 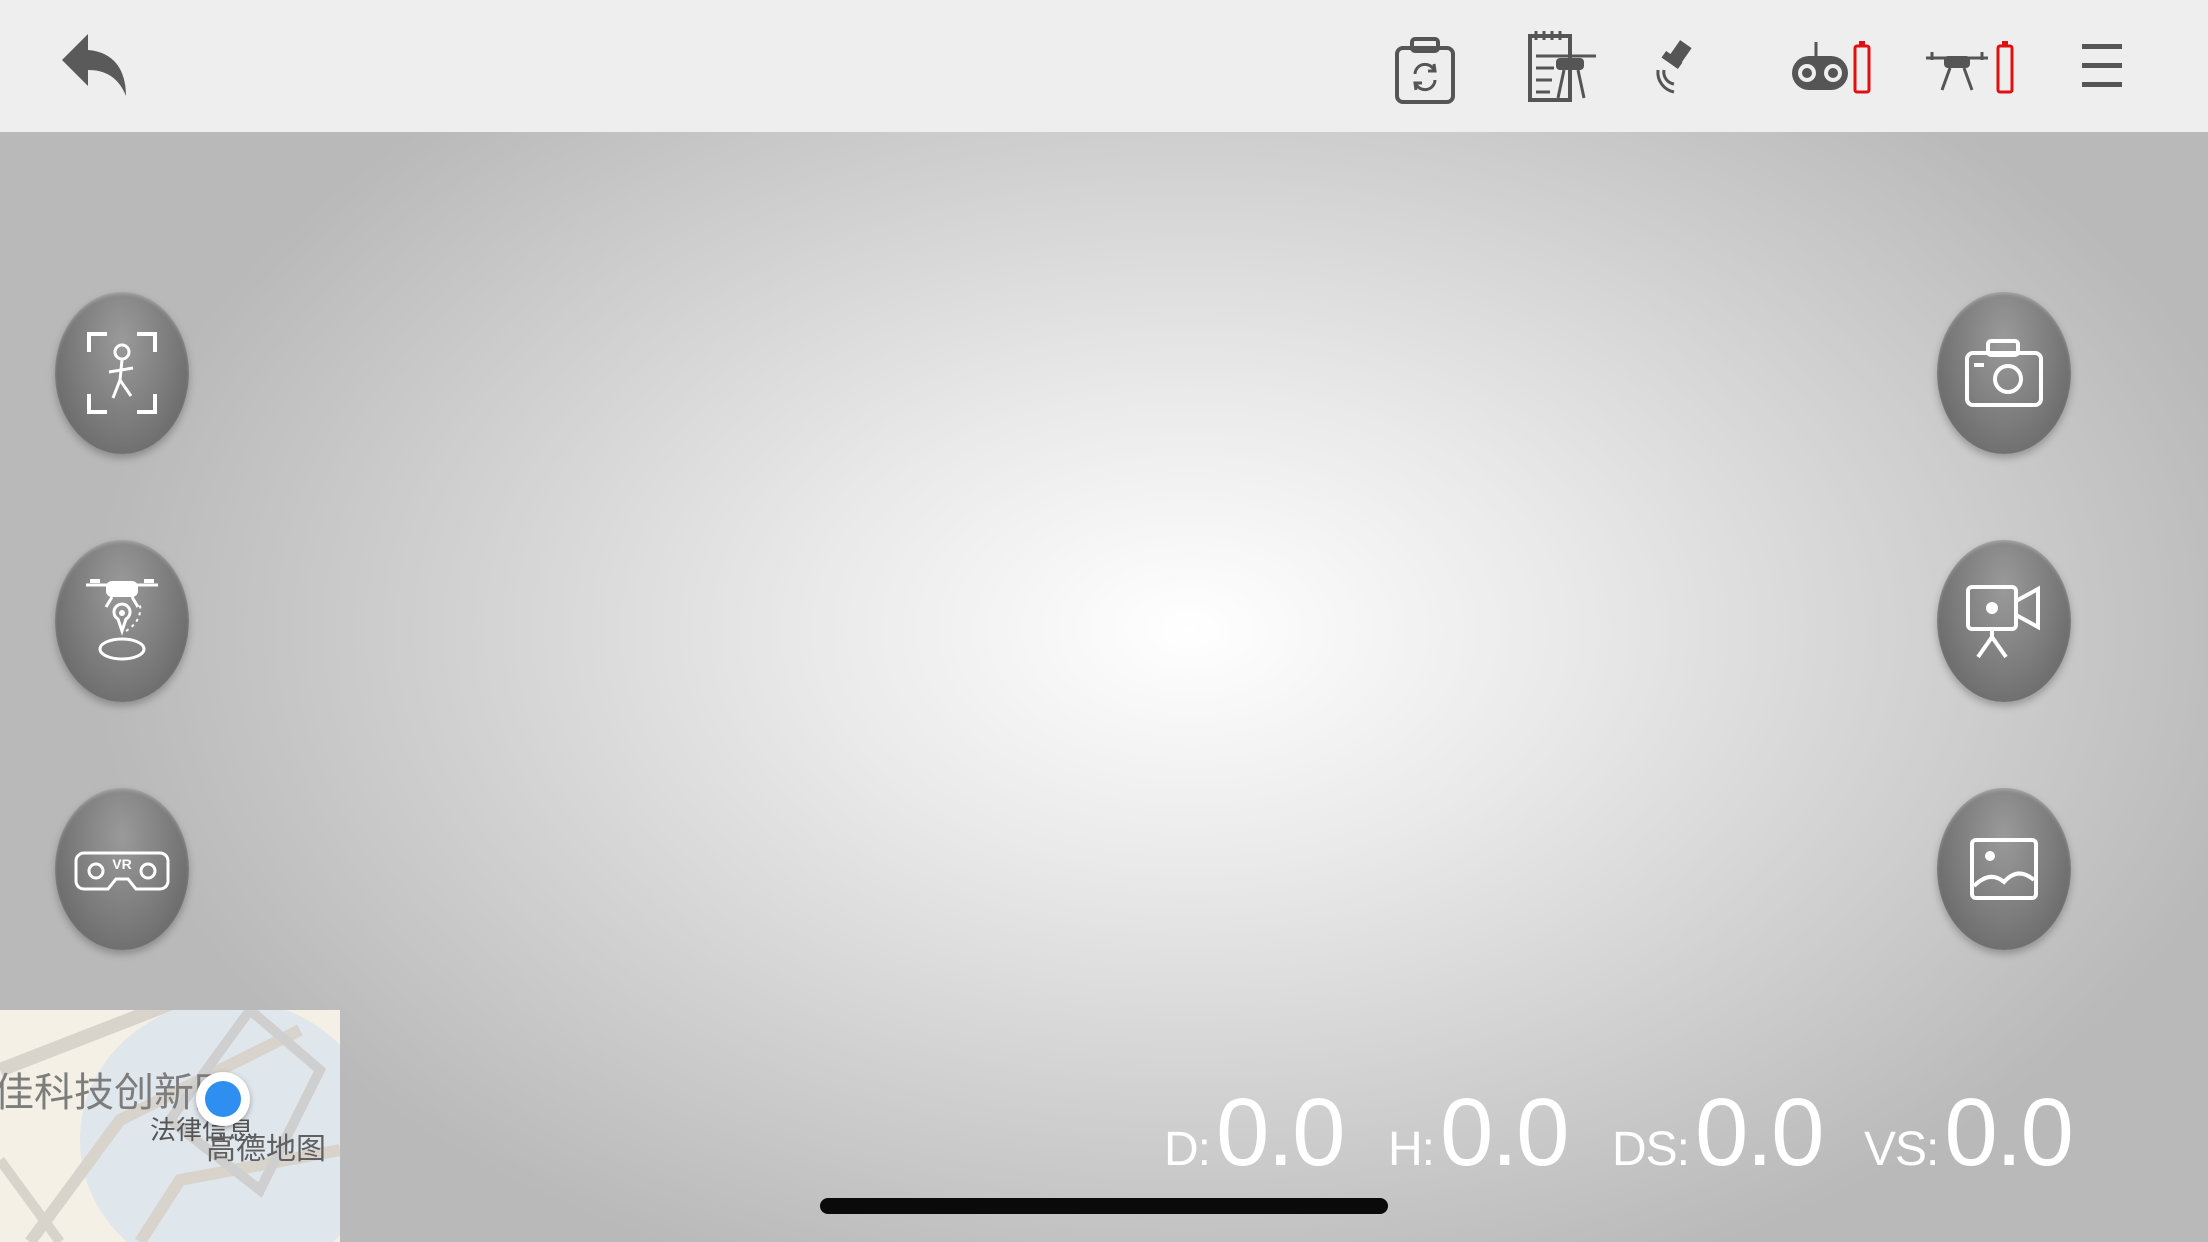 I want to click on gallery-image-icon, so click(x=2004, y=869).